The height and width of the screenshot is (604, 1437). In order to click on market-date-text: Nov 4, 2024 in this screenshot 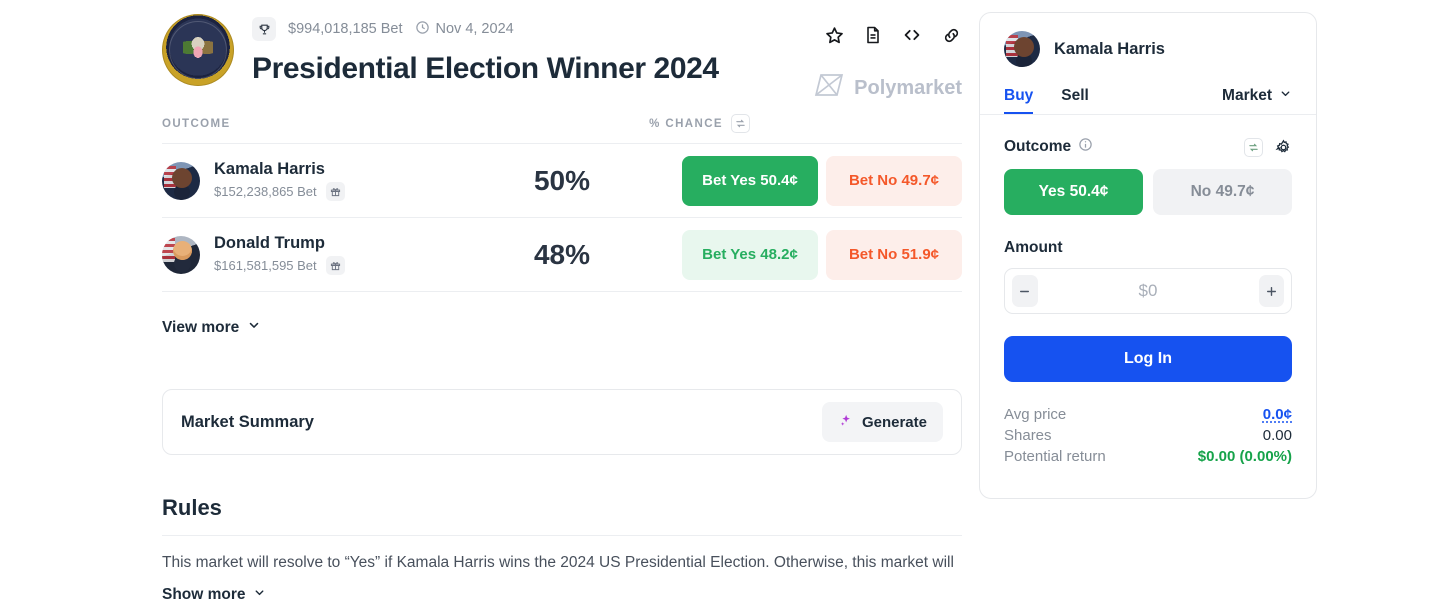, I will do `click(474, 29)`.